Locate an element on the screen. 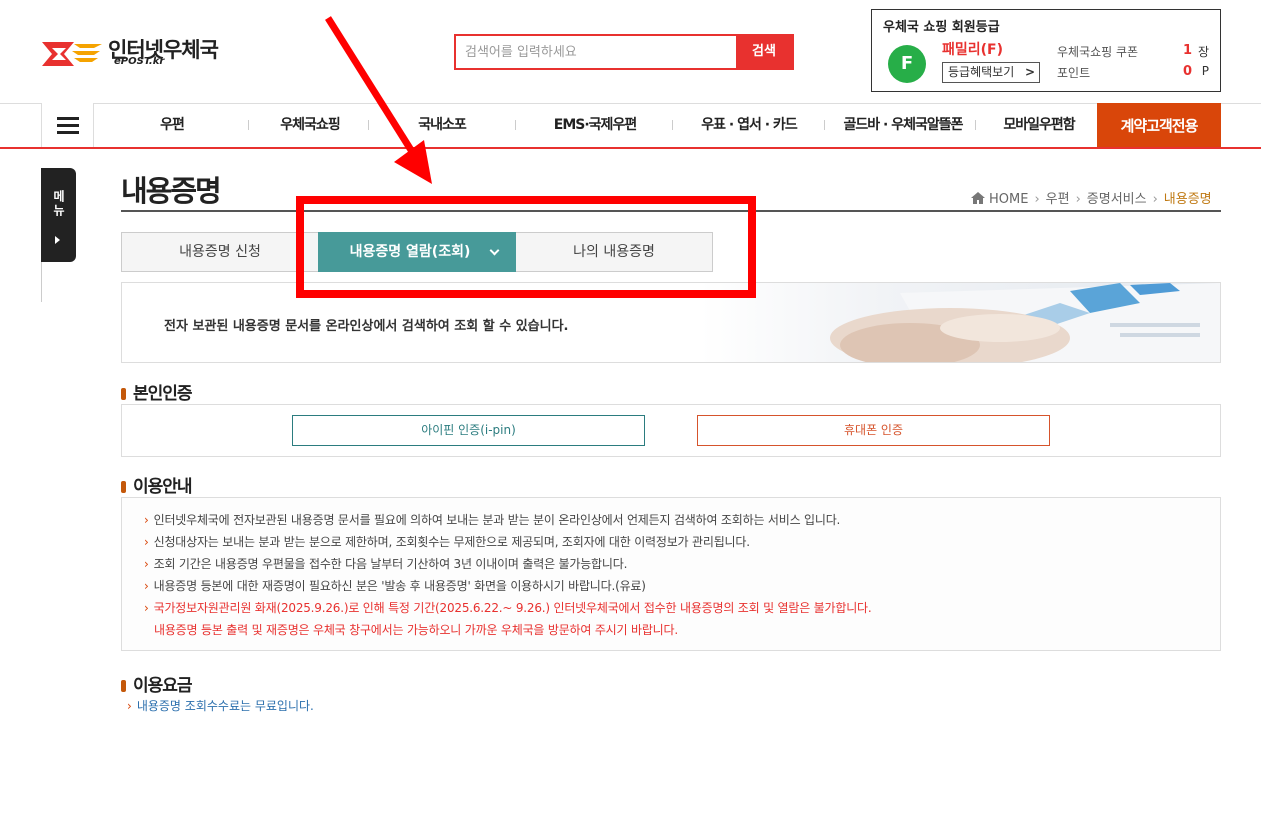  nav-item-goldbar: 골드바 · 우체국알뜰폰 is located at coordinates (903, 125).